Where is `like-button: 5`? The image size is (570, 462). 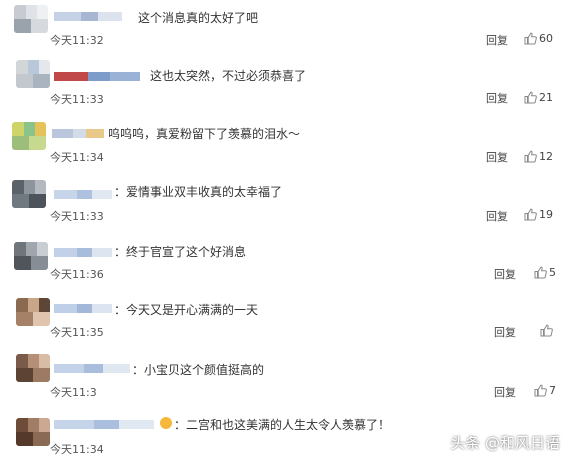
like-button: 5 is located at coordinates (549, 273).